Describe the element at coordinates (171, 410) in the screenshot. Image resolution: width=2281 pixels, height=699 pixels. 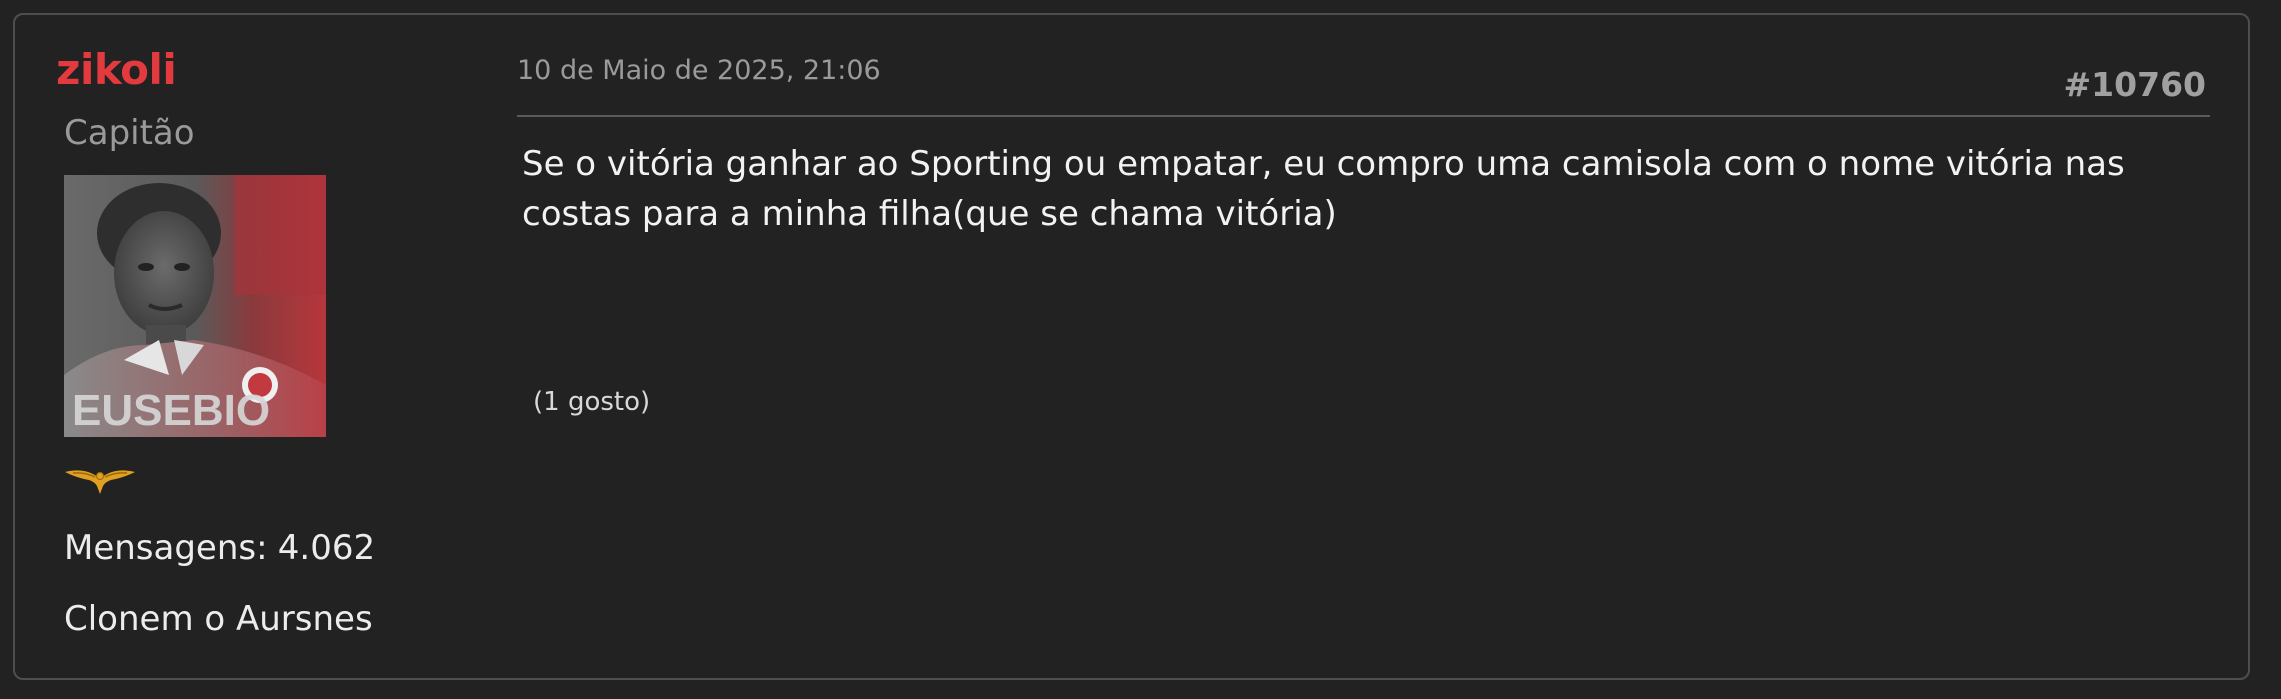
I see `avatar-caption: EUSEBIO` at that location.